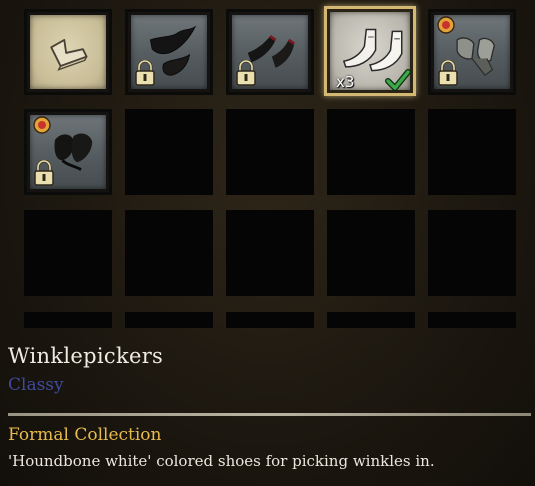 The image size is (535, 486). I want to click on item-collection: Formal Collection, so click(85, 435).